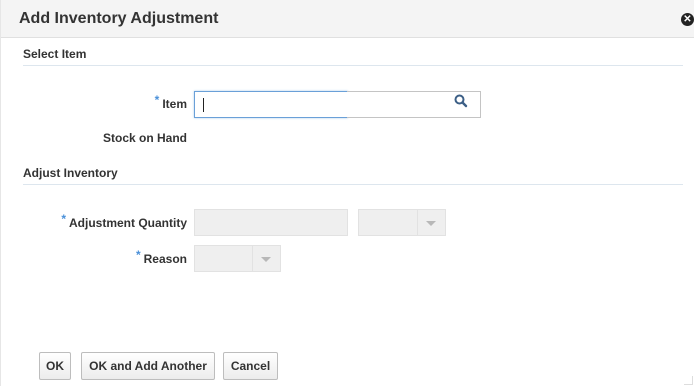  I want to click on adjustment-quantity-label: * Adjustment Quantity, so click(124, 221).